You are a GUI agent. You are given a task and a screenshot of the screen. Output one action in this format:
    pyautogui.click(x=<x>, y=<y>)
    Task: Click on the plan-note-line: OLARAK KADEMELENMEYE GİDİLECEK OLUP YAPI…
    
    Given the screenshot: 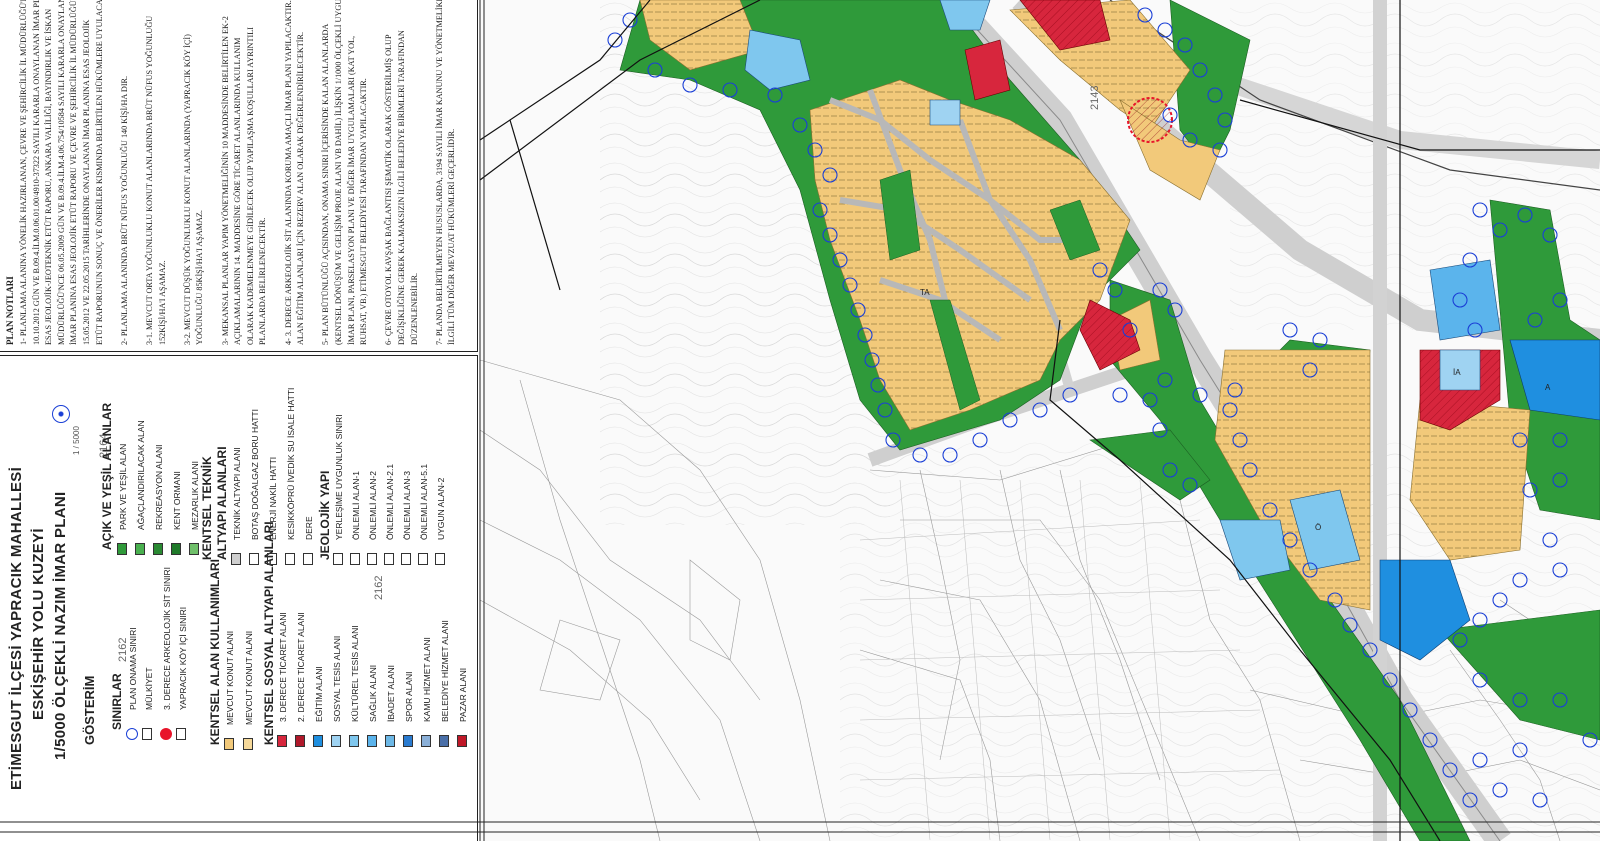 What is the action you would take?
    pyautogui.click(x=250, y=186)
    